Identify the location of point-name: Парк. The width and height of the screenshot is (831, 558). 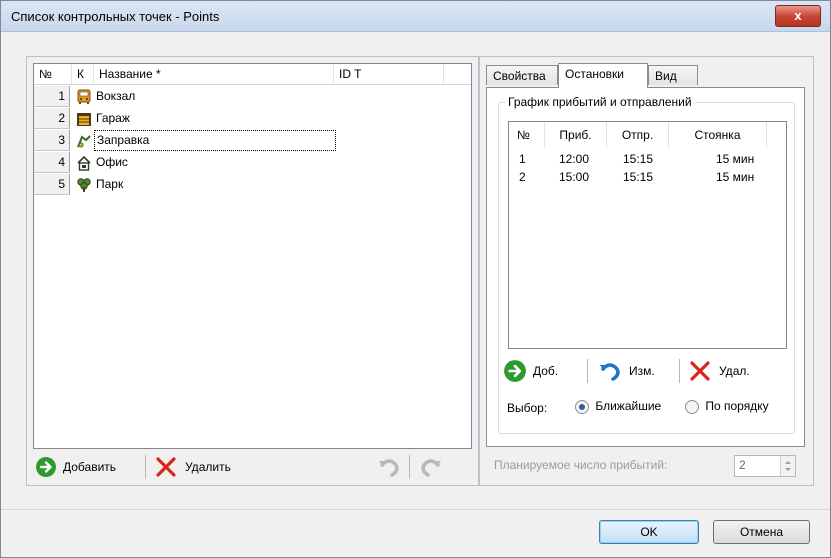
(110, 184).